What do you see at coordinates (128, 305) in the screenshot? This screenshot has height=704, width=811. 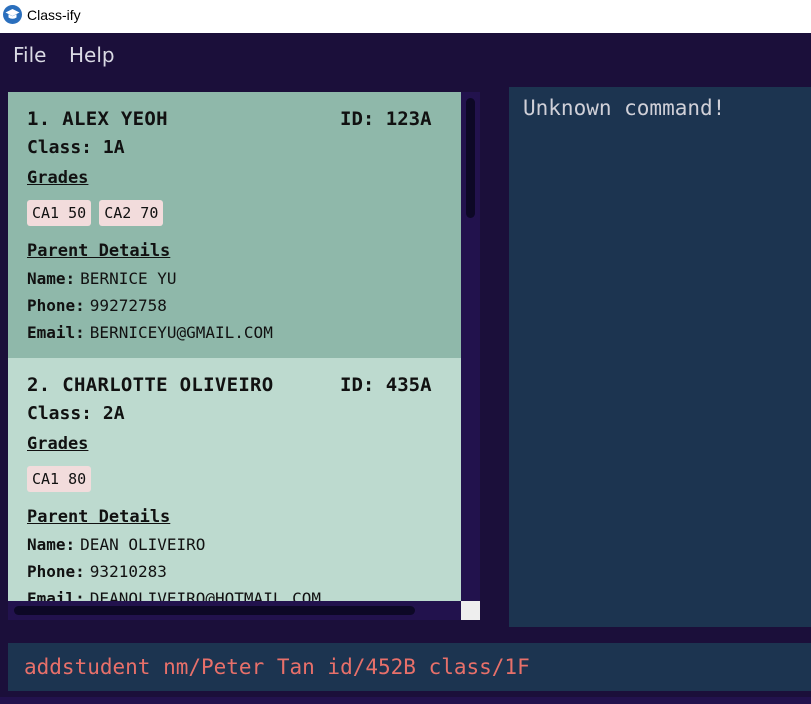 I see `parent-phone-value: 99272758` at bounding box center [128, 305].